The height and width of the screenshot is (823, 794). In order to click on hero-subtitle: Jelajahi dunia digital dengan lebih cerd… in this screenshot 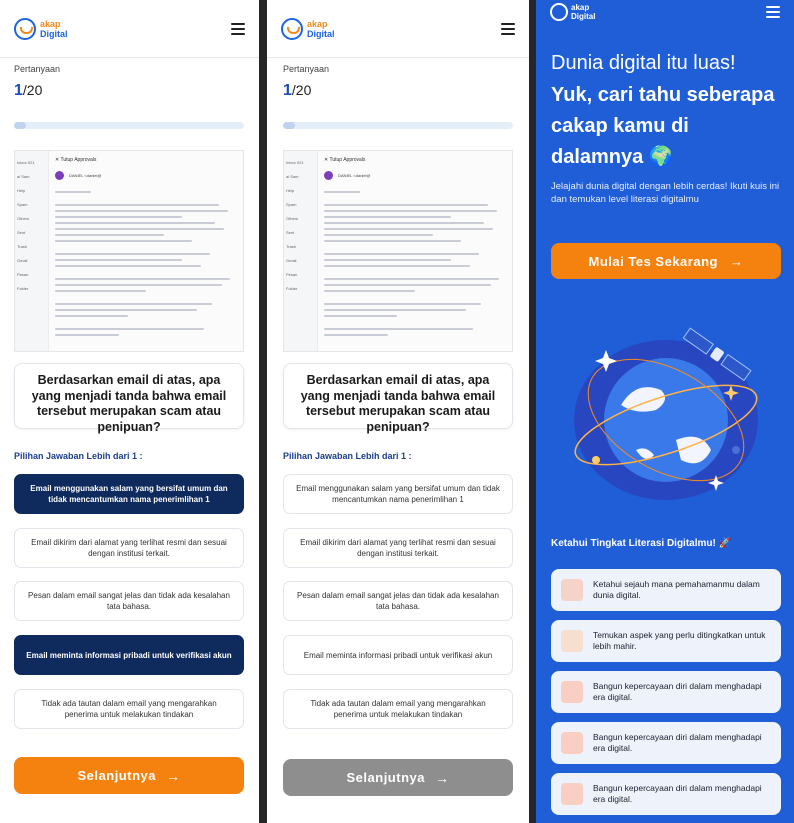, I will do `click(665, 193)`.